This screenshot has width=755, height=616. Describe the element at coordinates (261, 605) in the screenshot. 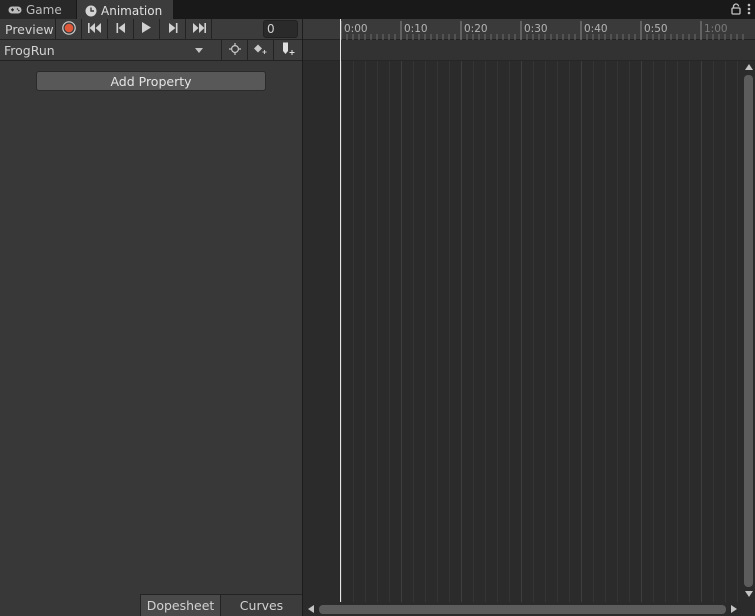

I see `tab-curves: Curves` at that location.